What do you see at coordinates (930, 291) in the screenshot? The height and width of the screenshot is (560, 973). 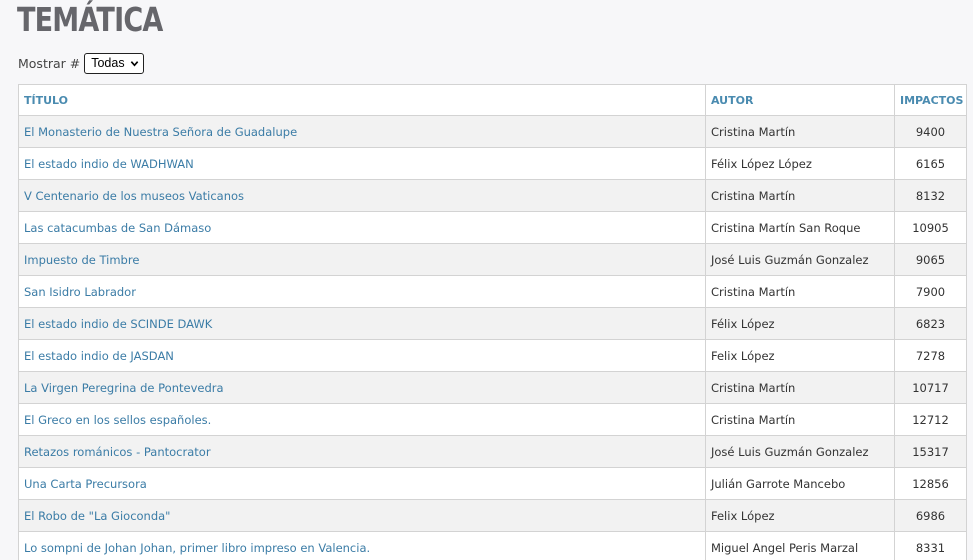 I see `impacts-cell: 7900` at bounding box center [930, 291].